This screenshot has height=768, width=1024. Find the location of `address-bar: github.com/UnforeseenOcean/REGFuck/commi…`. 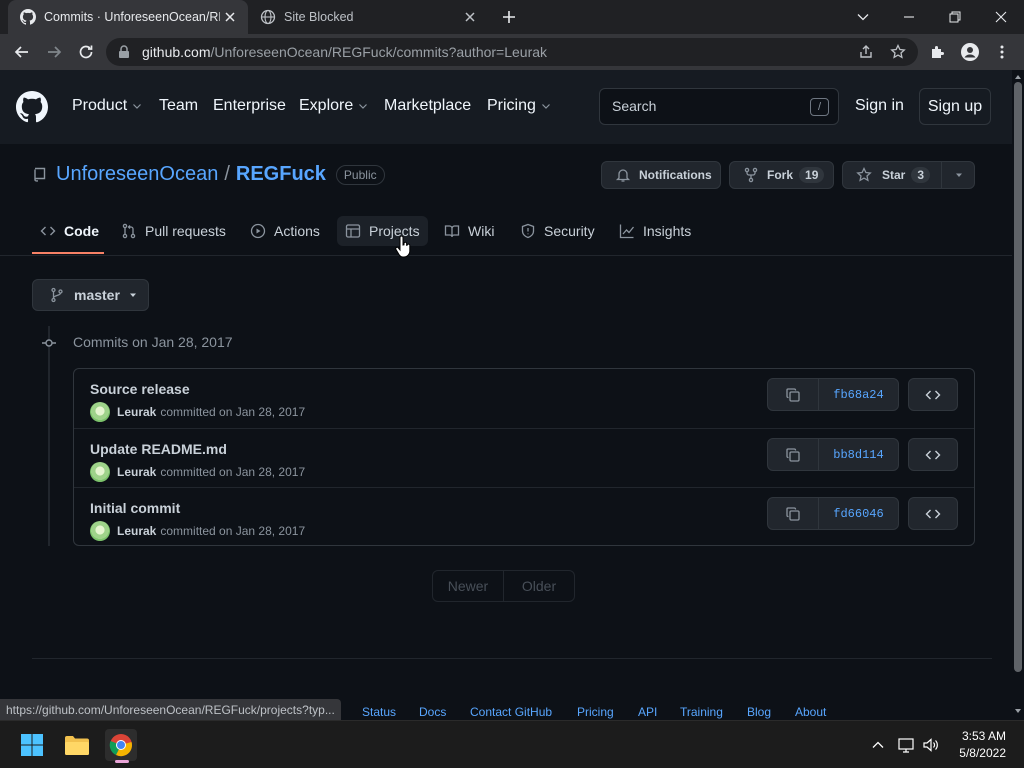

address-bar: github.com/UnforeseenOcean/REGFuck/commi… is located at coordinates (512, 52).